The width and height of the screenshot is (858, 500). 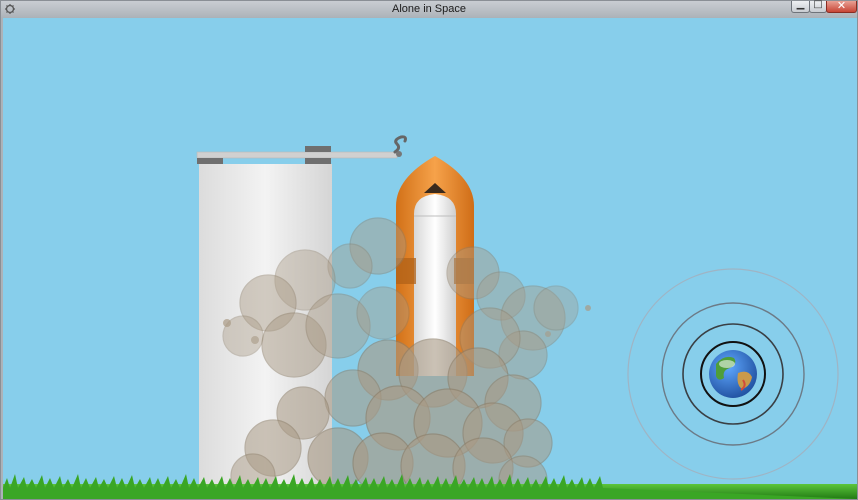 I want to click on maximize-icon: □, so click(x=818, y=5).